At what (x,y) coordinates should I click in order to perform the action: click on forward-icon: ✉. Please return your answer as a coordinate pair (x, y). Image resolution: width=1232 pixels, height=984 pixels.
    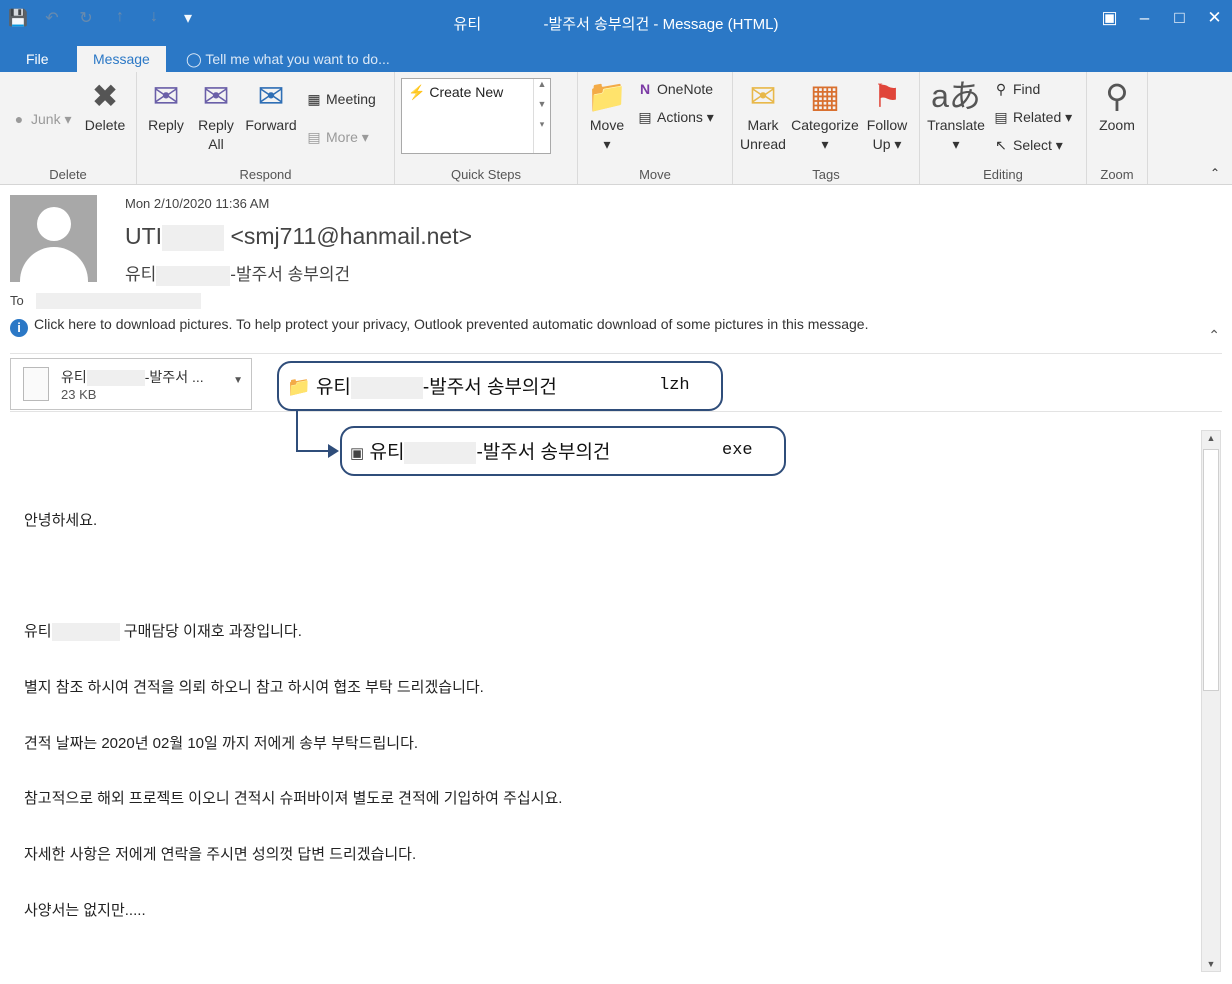
    Looking at the image, I should click on (271, 96).